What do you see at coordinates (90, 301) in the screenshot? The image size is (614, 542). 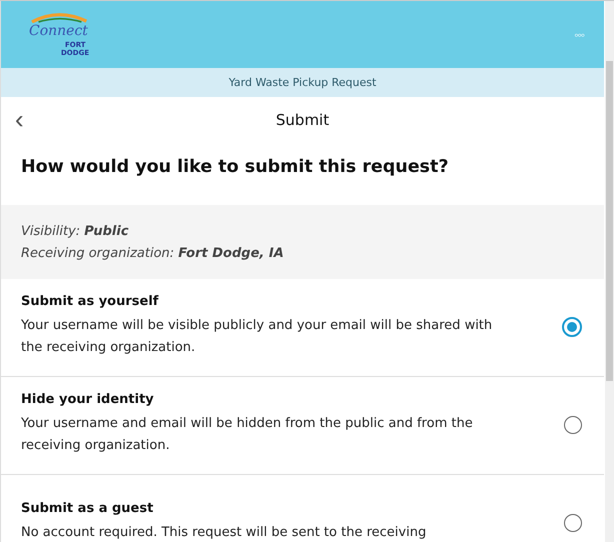 I see `option-title: Submit as yourself` at bounding box center [90, 301].